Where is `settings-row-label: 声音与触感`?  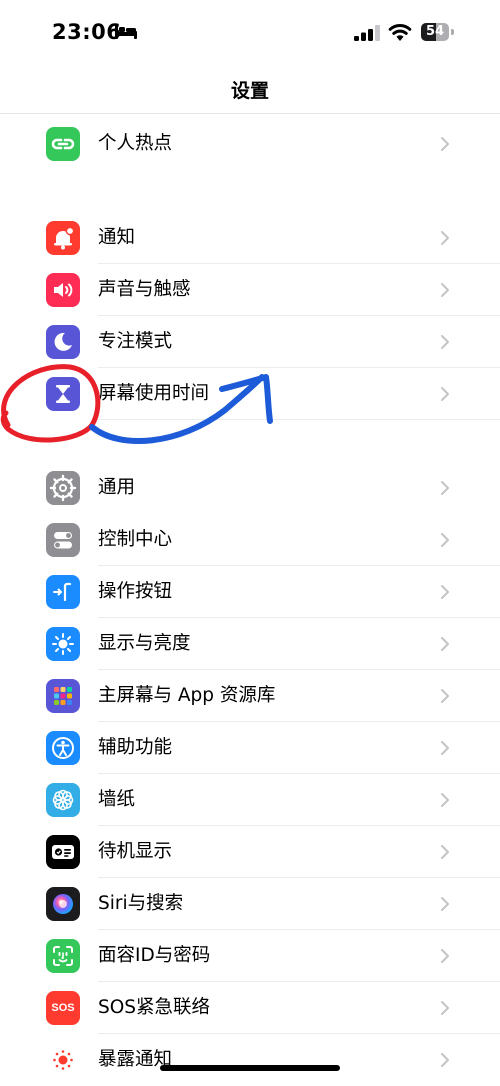 settings-row-label: 声音与触感 is located at coordinates (144, 289).